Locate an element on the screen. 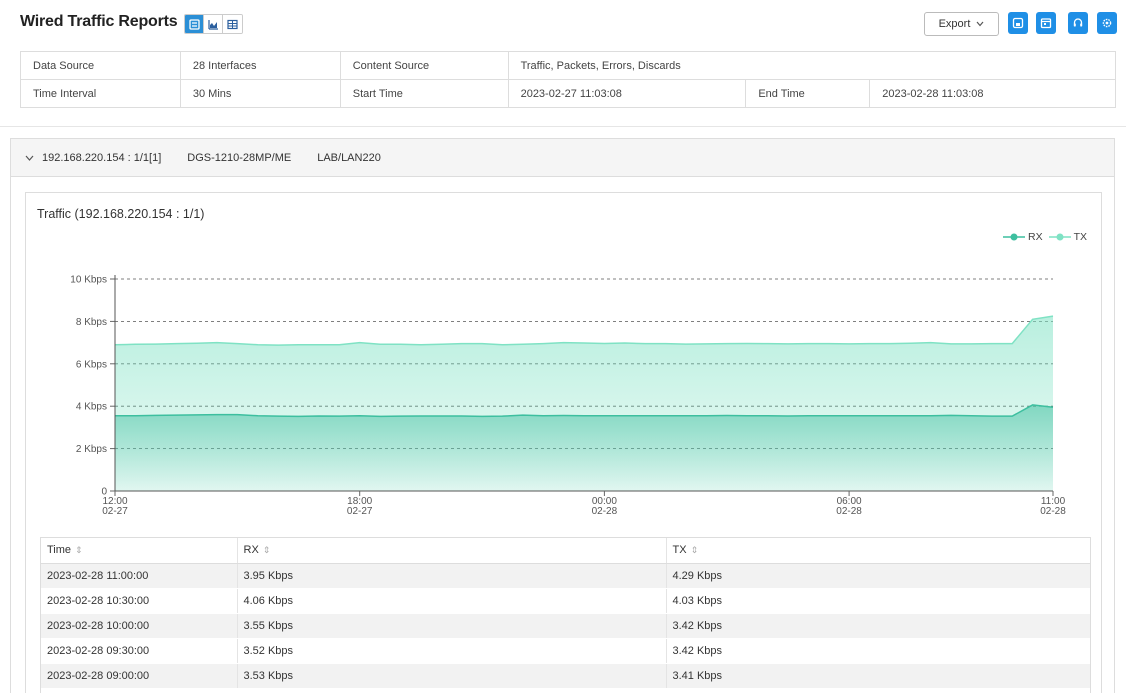 The width and height of the screenshot is (1126, 693). table-row: 2023-02-28 10:00:00 3.55 Kbps 3.42 Kbps is located at coordinates (565, 626).